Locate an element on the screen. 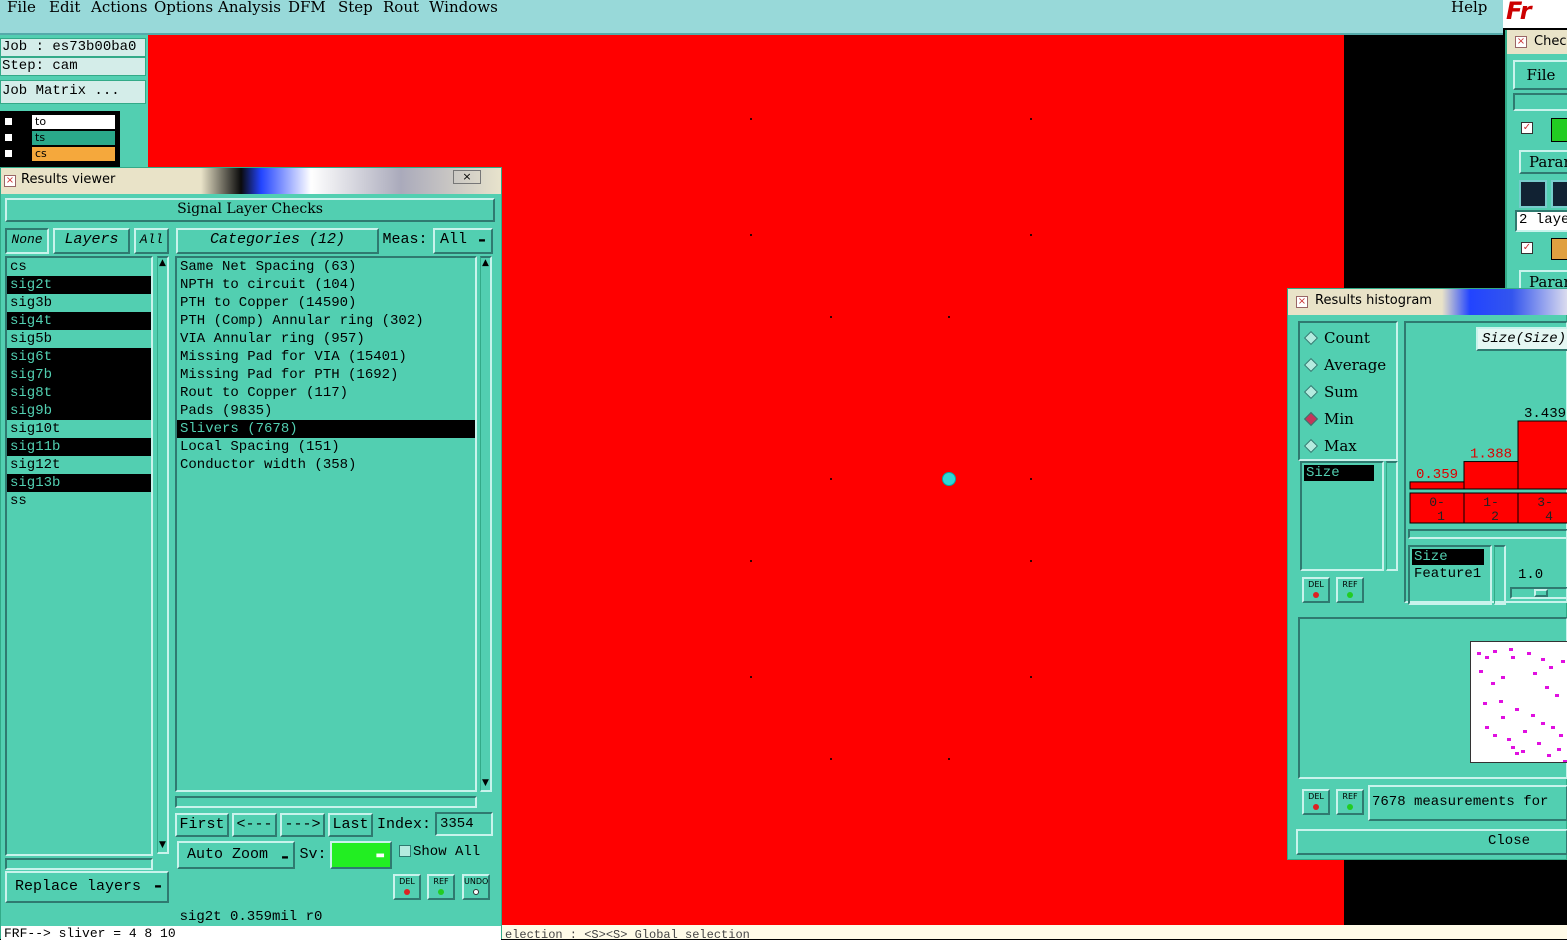 The height and width of the screenshot is (940, 1567). params-button: Paran is located at coordinates (1543, 162).